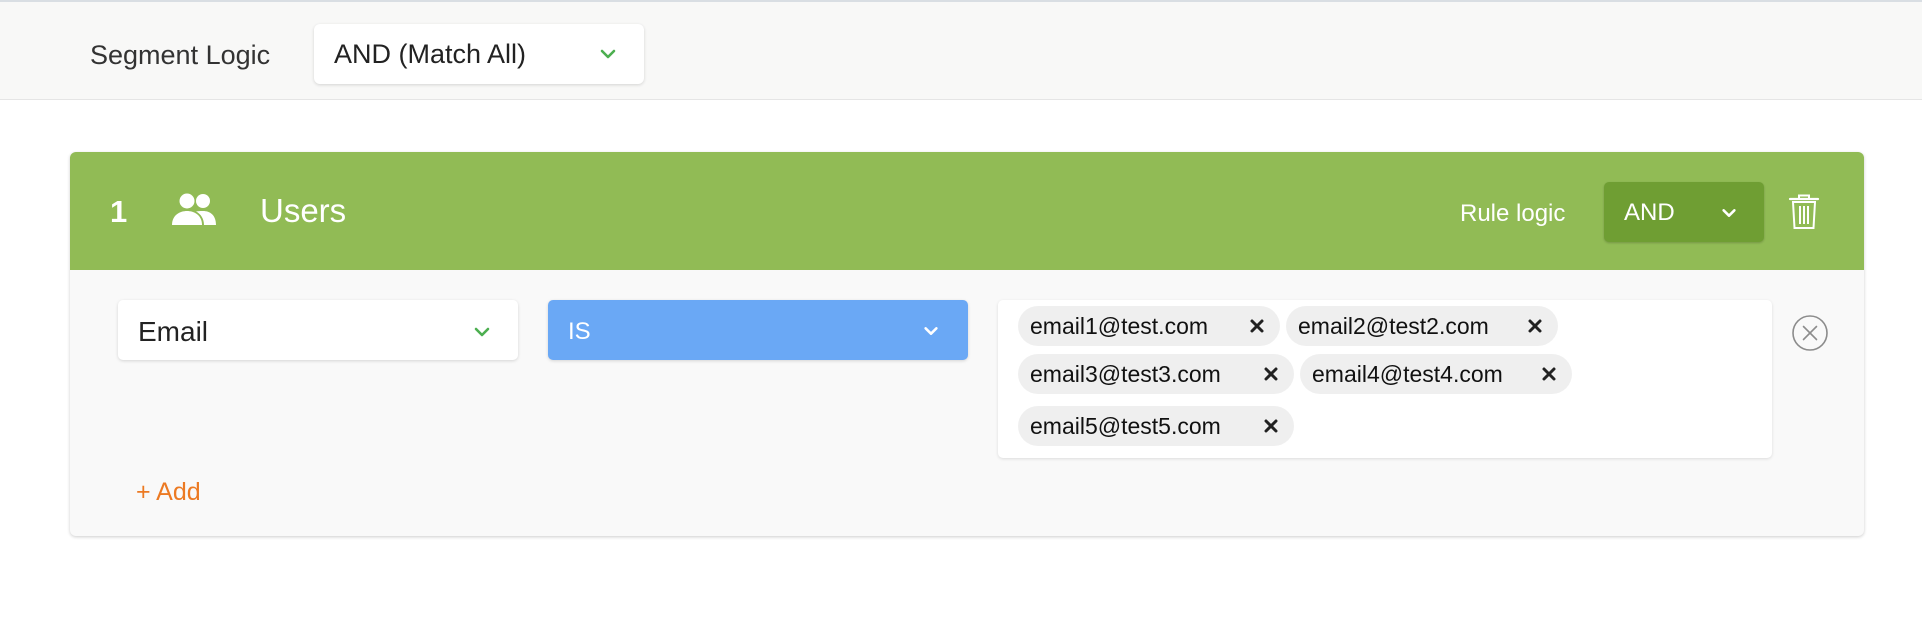 The height and width of the screenshot is (618, 1922). Describe the element at coordinates (1649, 212) in the screenshot. I see `rule-logic-value: AND` at that location.